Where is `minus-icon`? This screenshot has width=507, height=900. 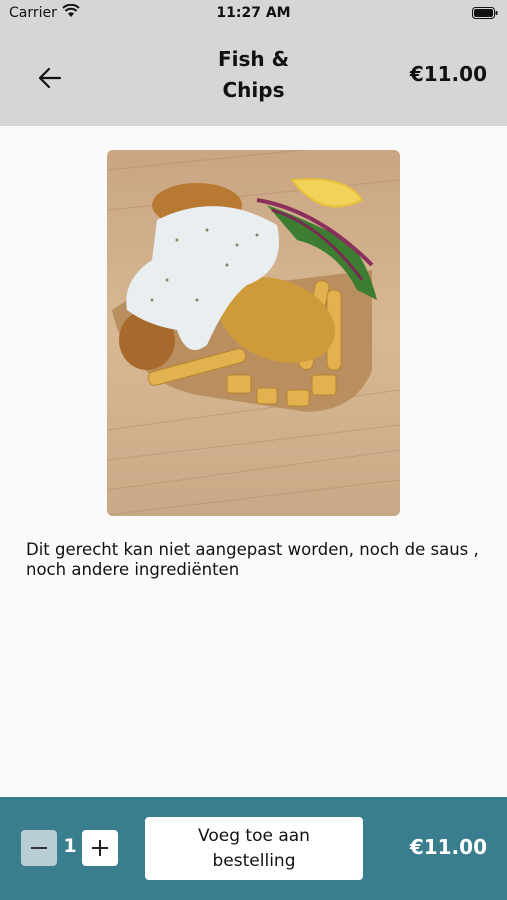
minus-icon is located at coordinates (39, 848).